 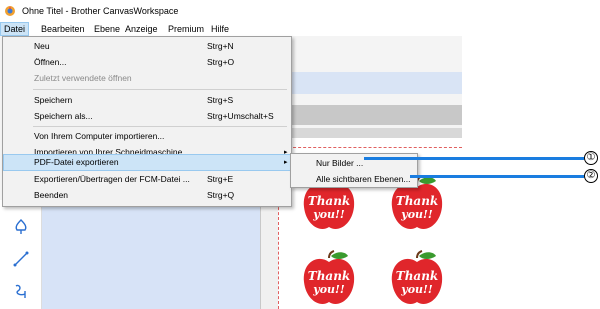 What do you see at coordinates (83, 78) in the screenshot?
I see `menu-item-label: Zuletzt verwendete öffnen` at bounding box center [83, 78].